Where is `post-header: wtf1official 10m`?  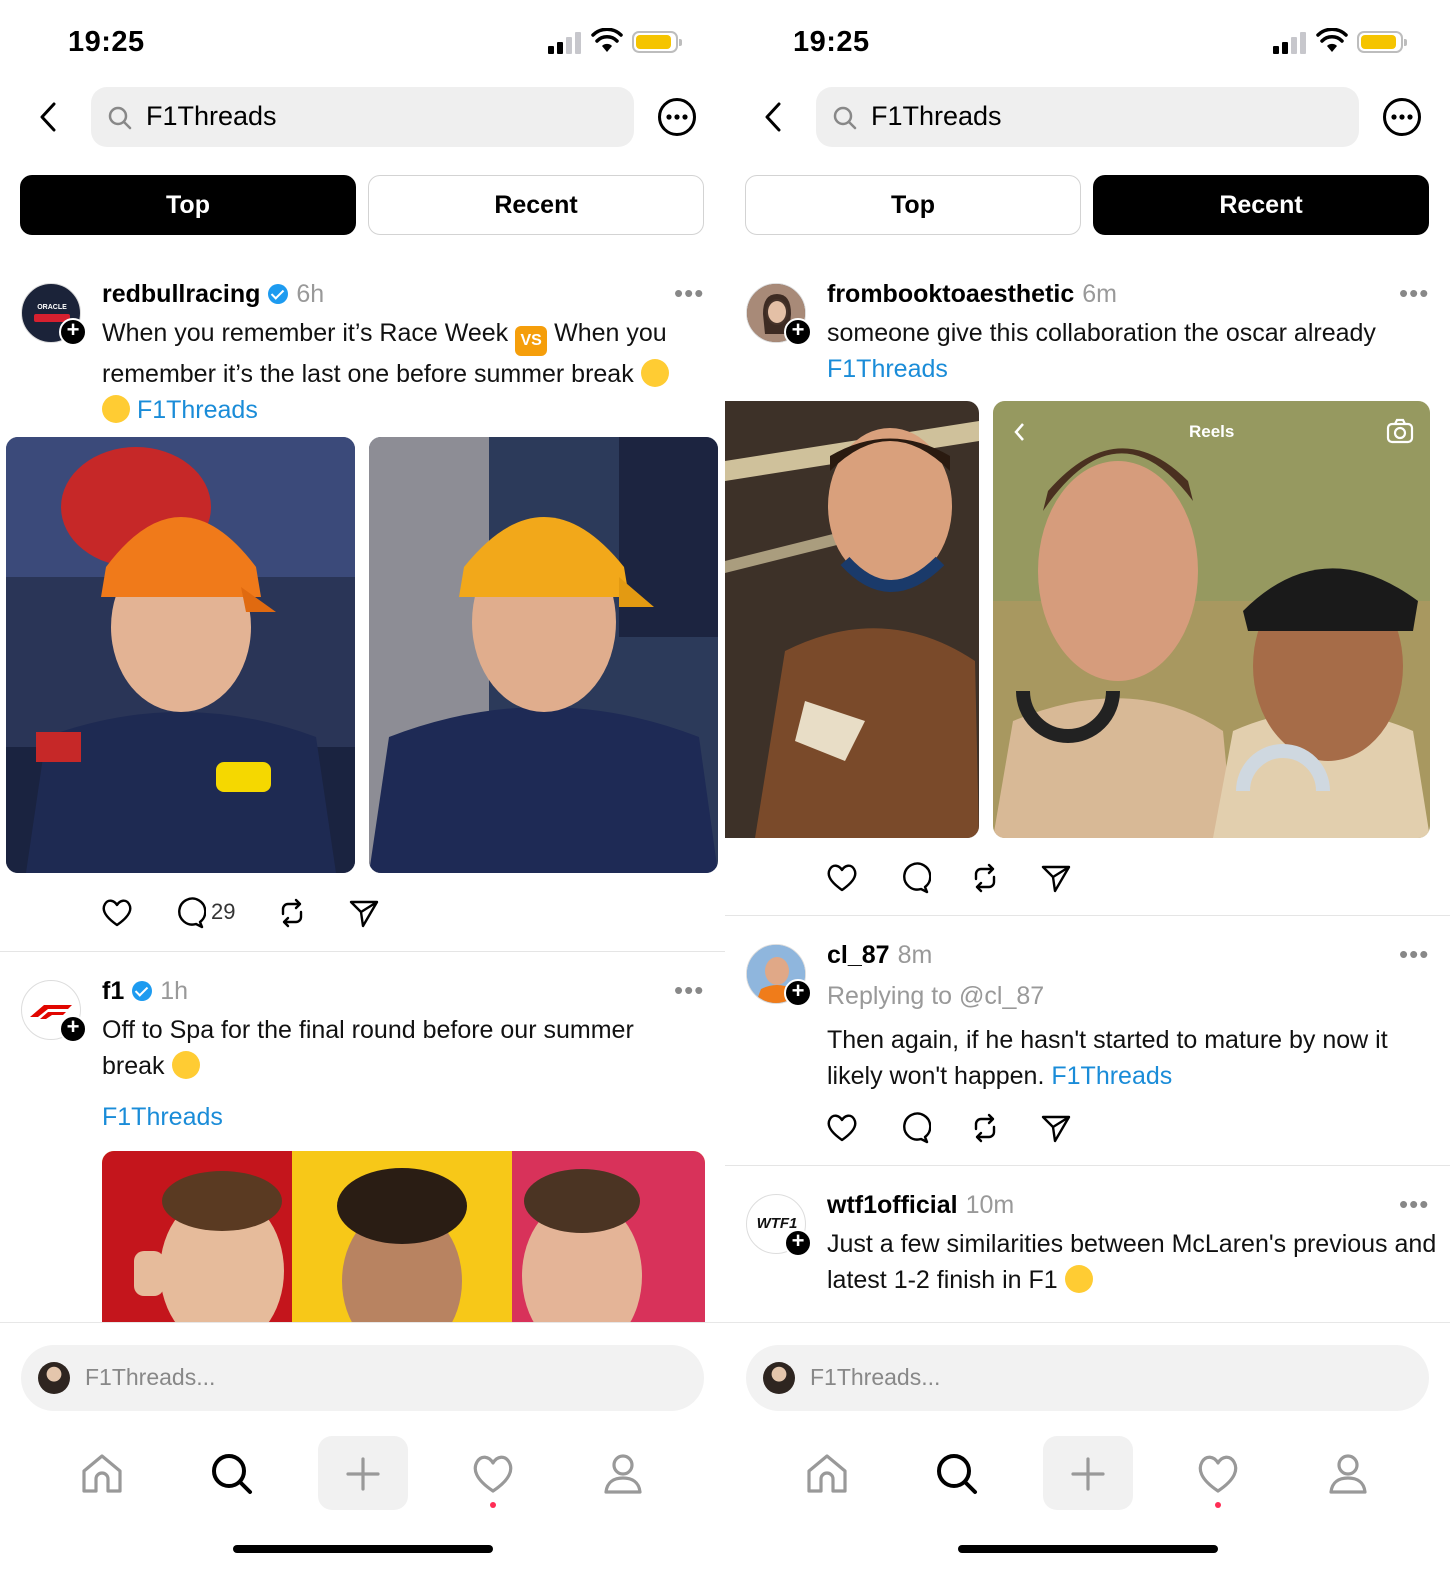 post-header: wtf1official 10m is located at coordinates (920, 1205).